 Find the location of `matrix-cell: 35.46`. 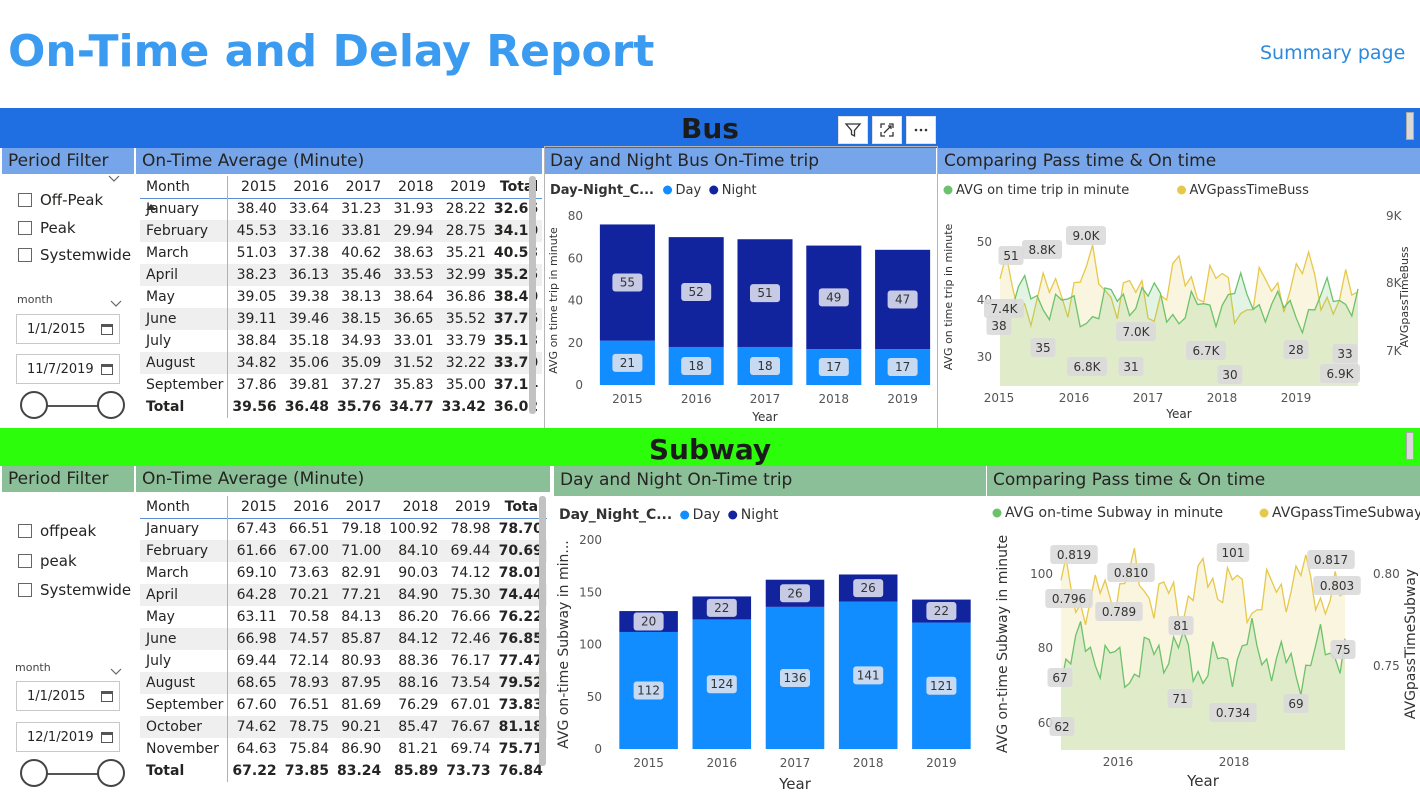

matrix-cell: 35.46 is located at coordinates (359, 275).